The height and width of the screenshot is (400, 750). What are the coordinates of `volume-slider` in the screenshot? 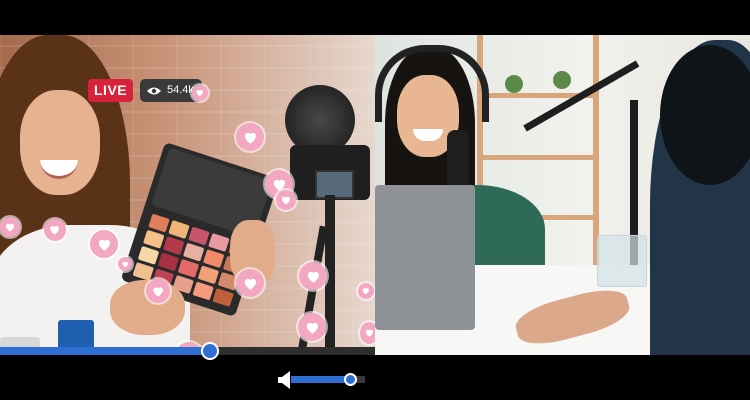 It's located at (328, 379).